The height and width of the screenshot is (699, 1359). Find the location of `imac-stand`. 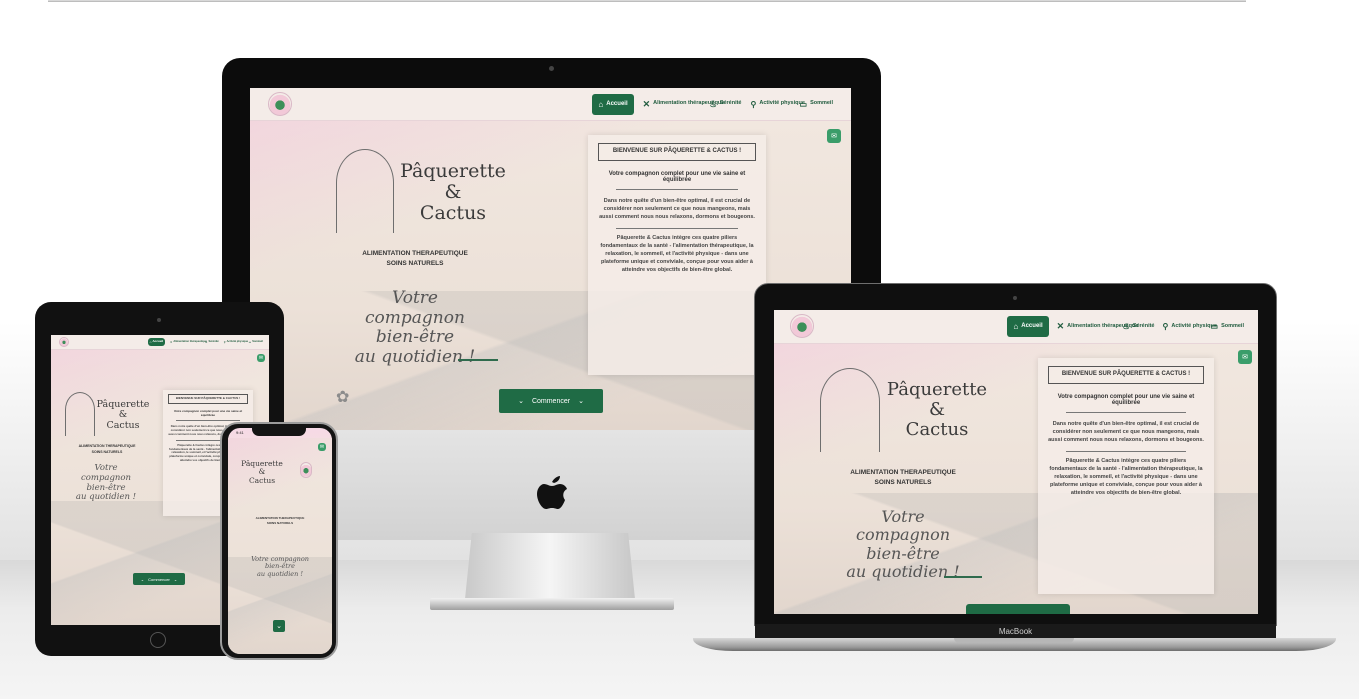

imac-stand is located at coordinates (550, 566).